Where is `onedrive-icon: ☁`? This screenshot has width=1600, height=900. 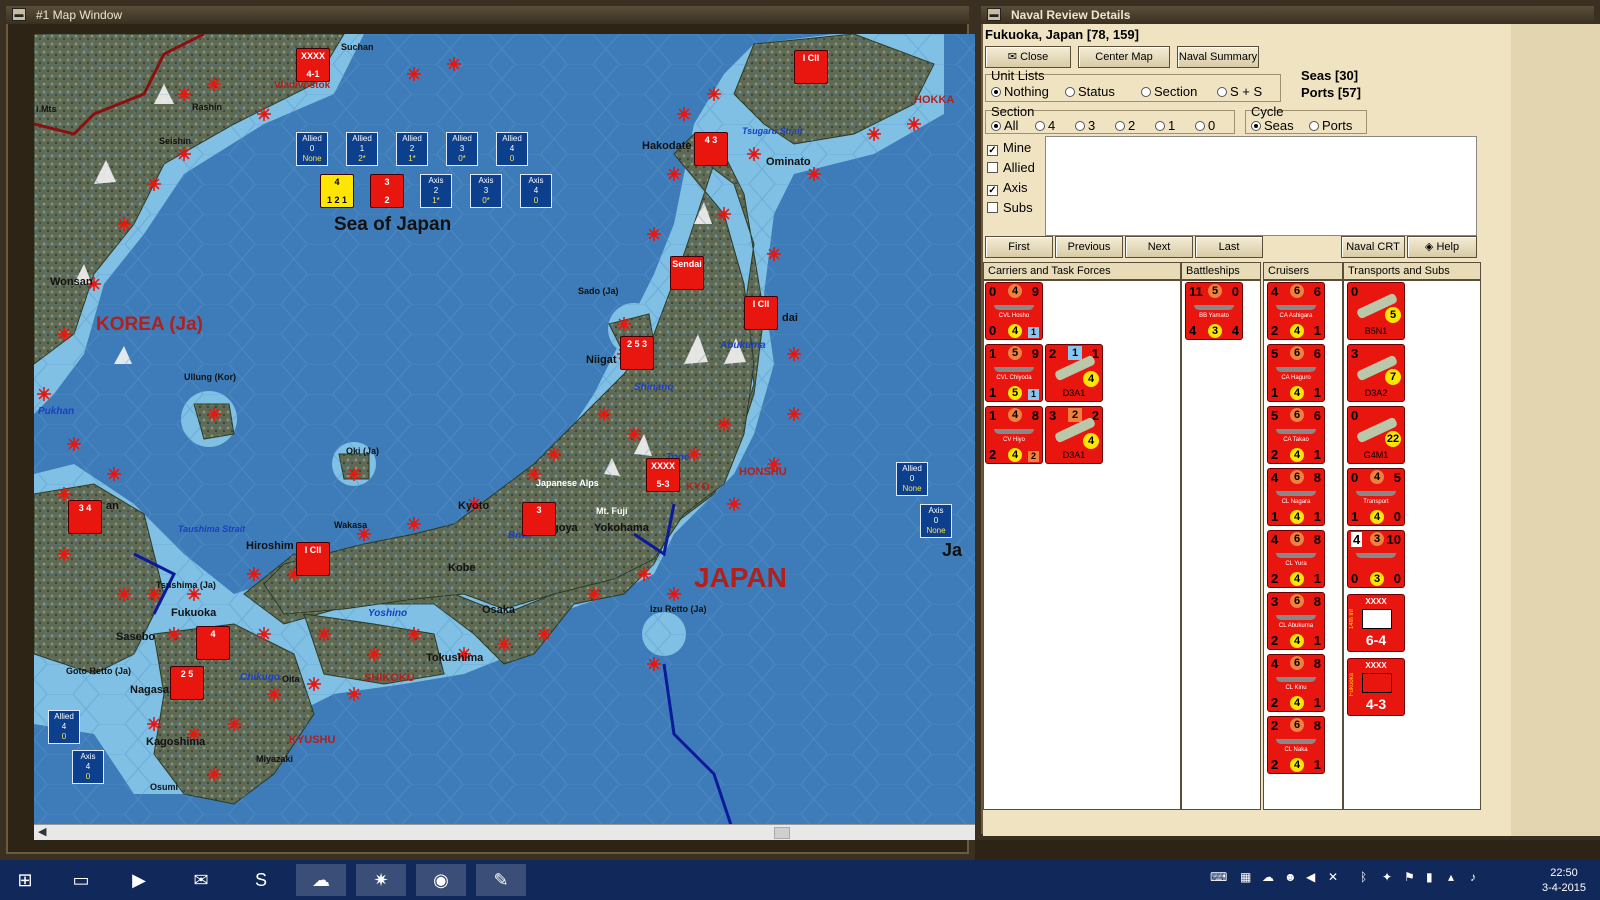 onedrive-icon: ☁ is located at coordinates (1268, 877).